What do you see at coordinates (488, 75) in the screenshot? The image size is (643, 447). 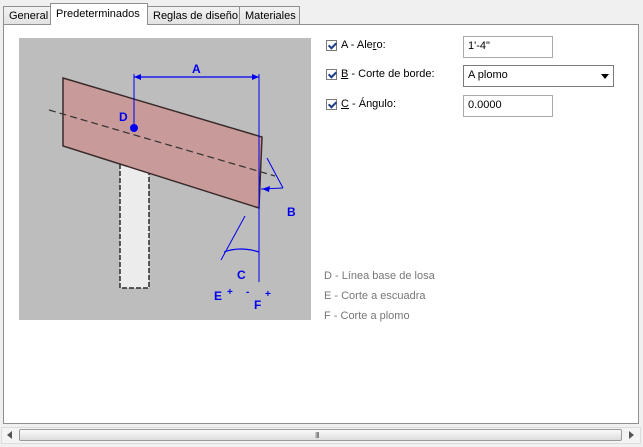 I see `edge-cut-value: A plomo` at bounding box center [488, 75].